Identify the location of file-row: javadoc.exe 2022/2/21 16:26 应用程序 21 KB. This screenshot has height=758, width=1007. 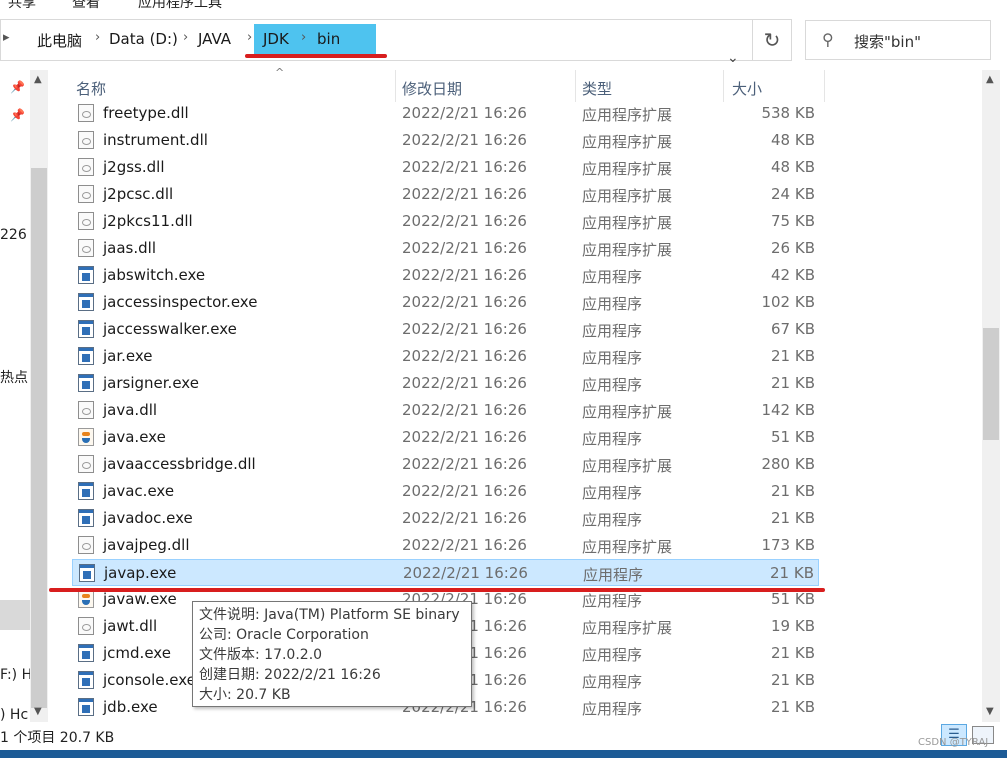
(445, 518).